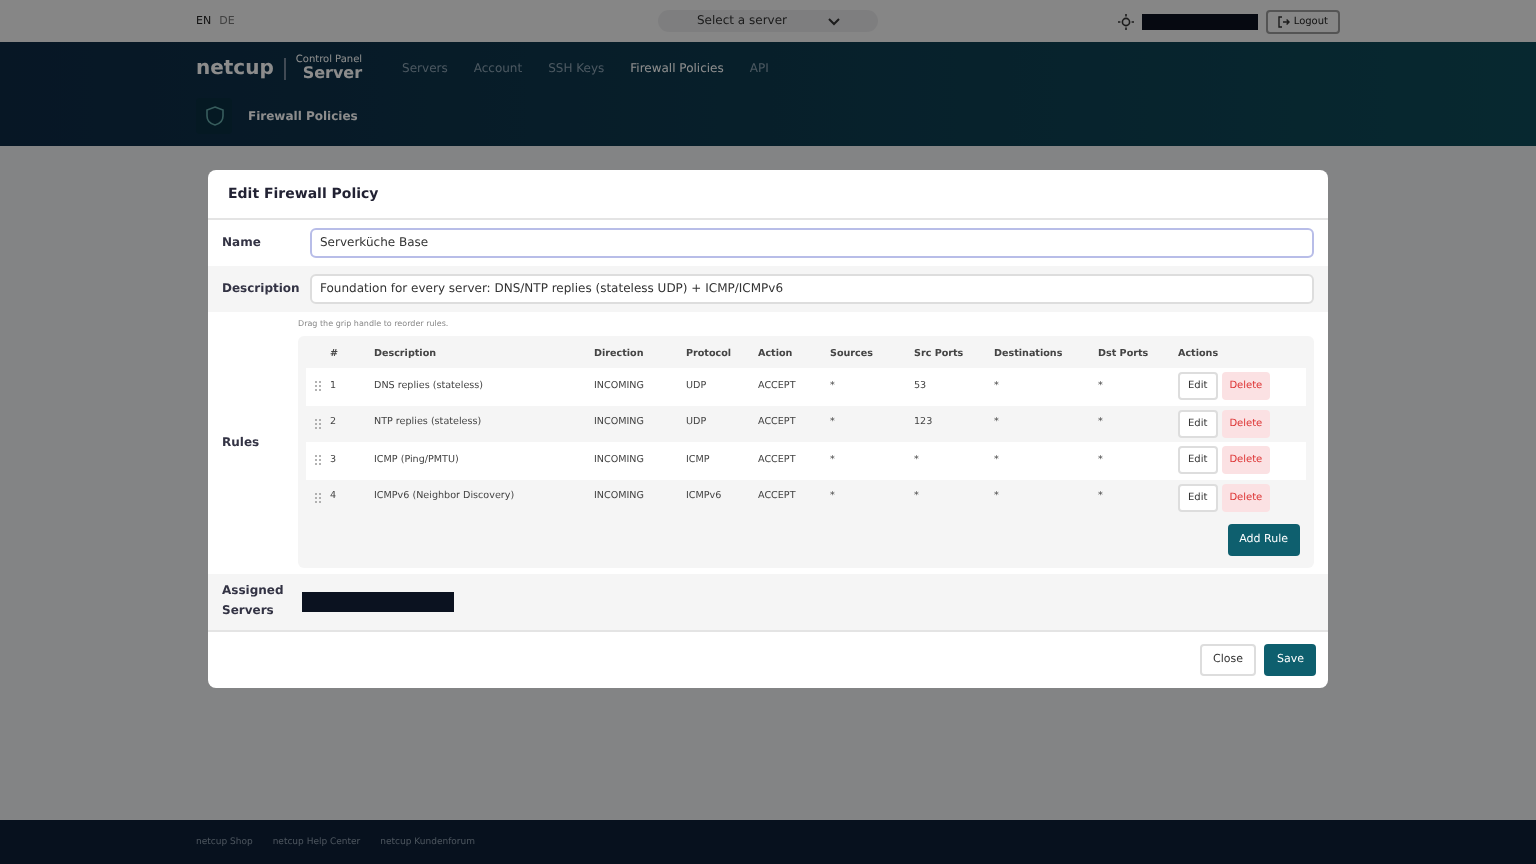 This screenshot has width=1536, height=864. I want to click on sun-icon, so click(1125, 21).